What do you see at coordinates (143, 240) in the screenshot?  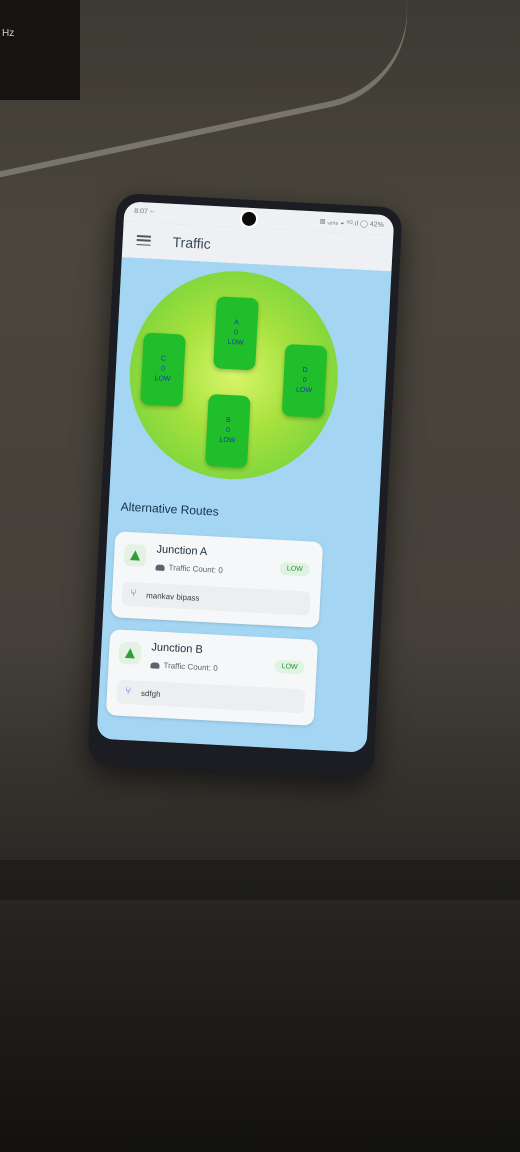 I see `menu-icon` at bounding box center [143, 240].